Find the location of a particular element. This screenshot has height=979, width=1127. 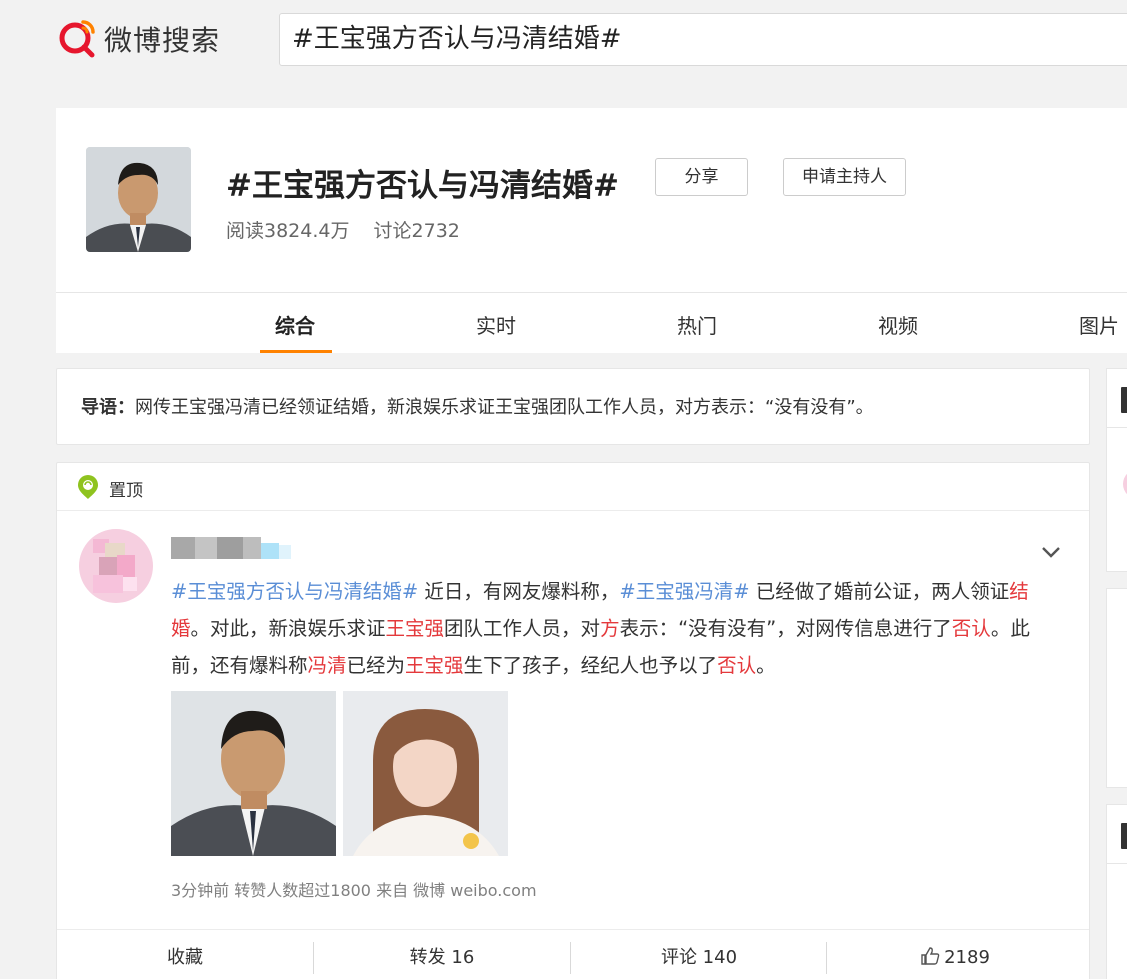

topic-tag-link: #王宝强方否认与冯清结婚# is located at coordinates (294, 591).